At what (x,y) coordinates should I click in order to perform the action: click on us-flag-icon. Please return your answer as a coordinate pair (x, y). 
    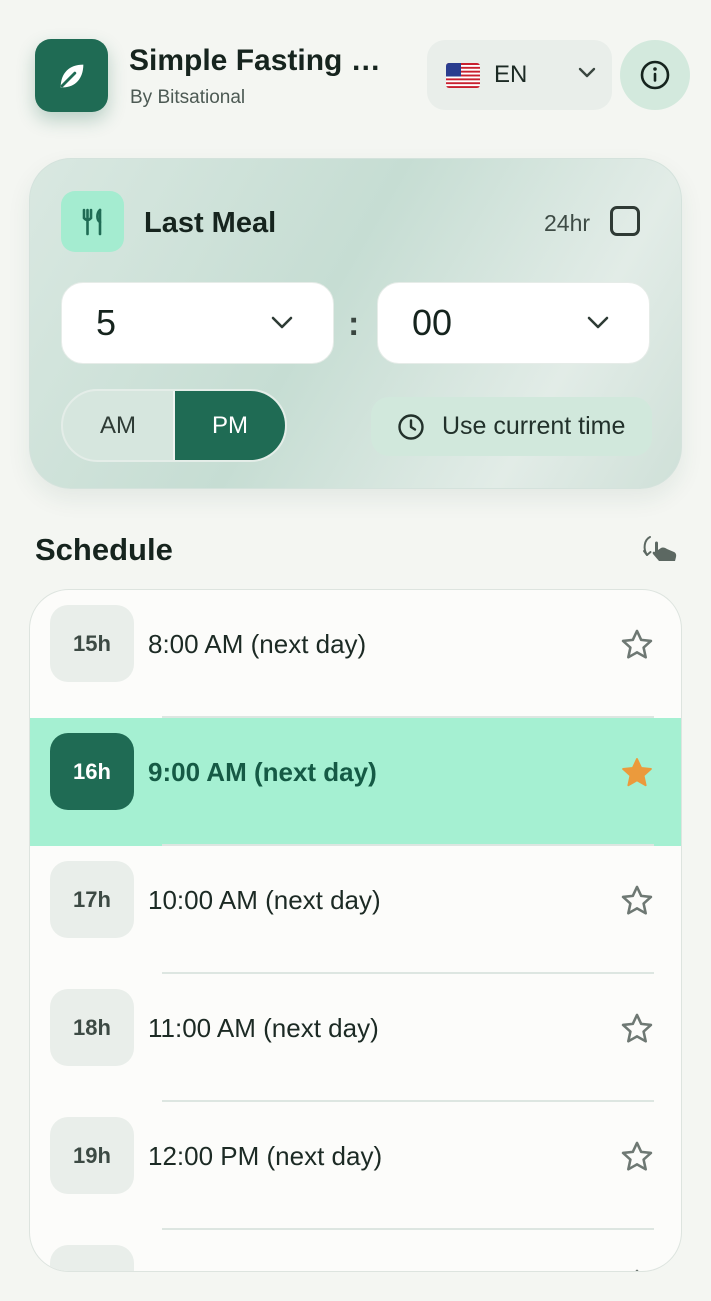
    Looking at the image, I should click on (463, 75).